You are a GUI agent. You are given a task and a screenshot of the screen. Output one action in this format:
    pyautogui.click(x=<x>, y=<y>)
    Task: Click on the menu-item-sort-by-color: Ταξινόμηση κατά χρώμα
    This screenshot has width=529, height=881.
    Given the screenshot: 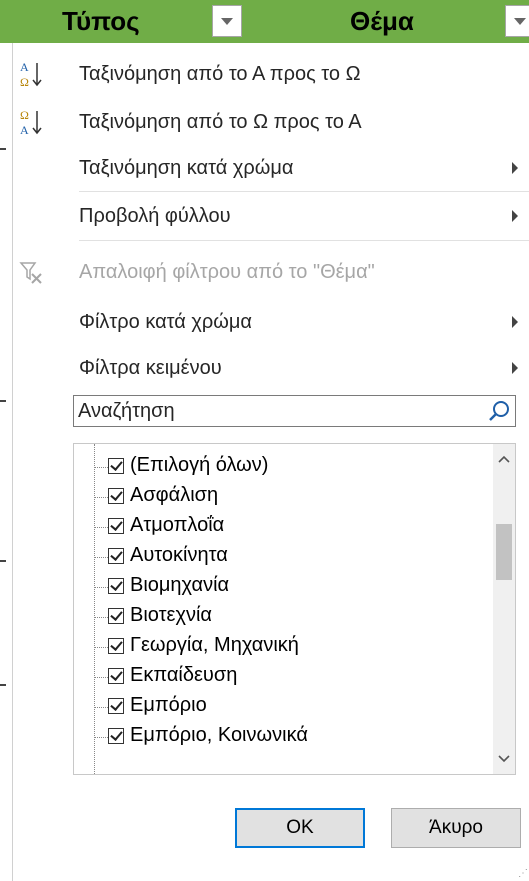 What is the action you would take?
    pyautogui.click(x=271, y=168)
    